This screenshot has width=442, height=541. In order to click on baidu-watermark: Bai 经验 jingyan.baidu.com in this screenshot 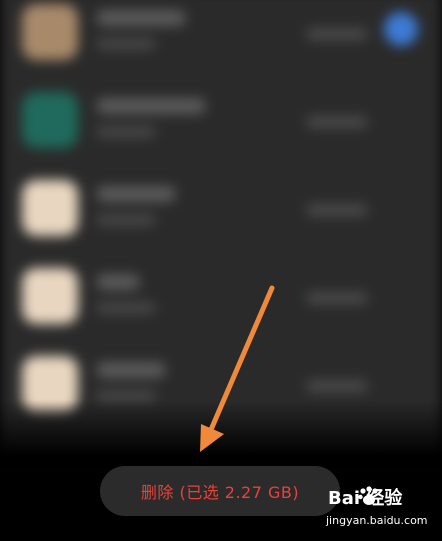, I will do `click(381, 510)`.